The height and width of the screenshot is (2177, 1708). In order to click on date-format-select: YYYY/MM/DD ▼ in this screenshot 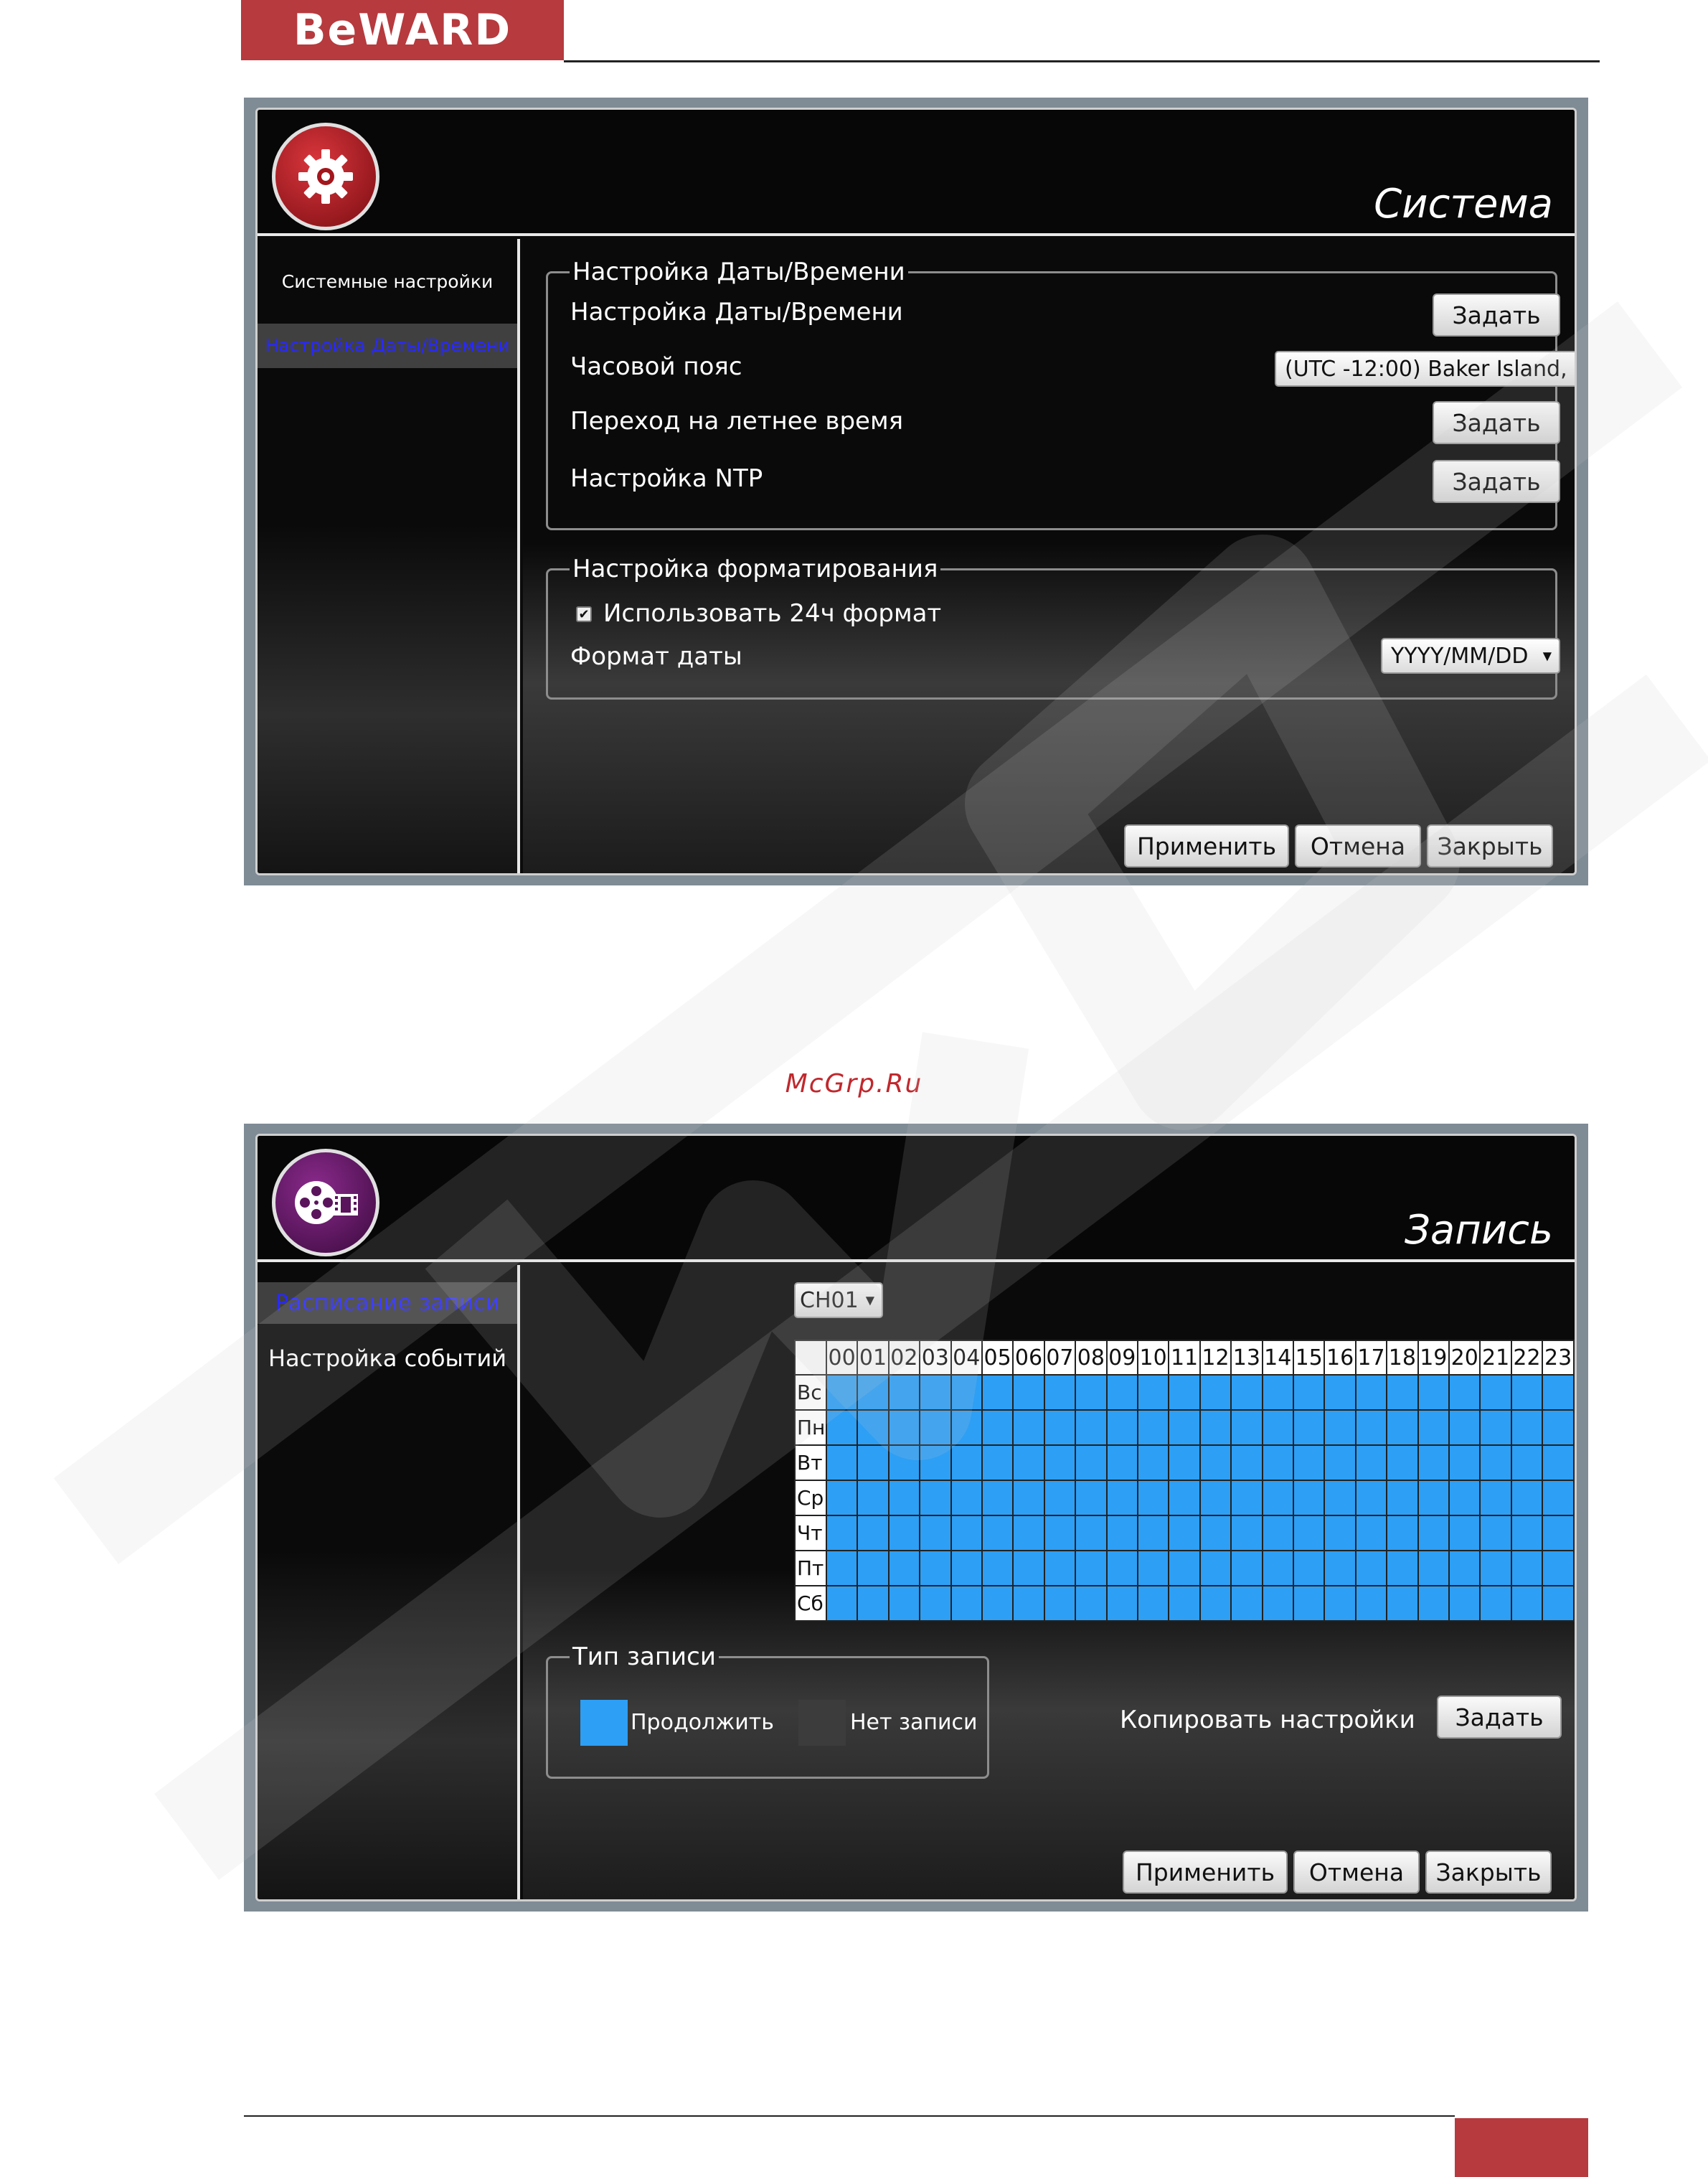, I will do `click(1470, 656)`.